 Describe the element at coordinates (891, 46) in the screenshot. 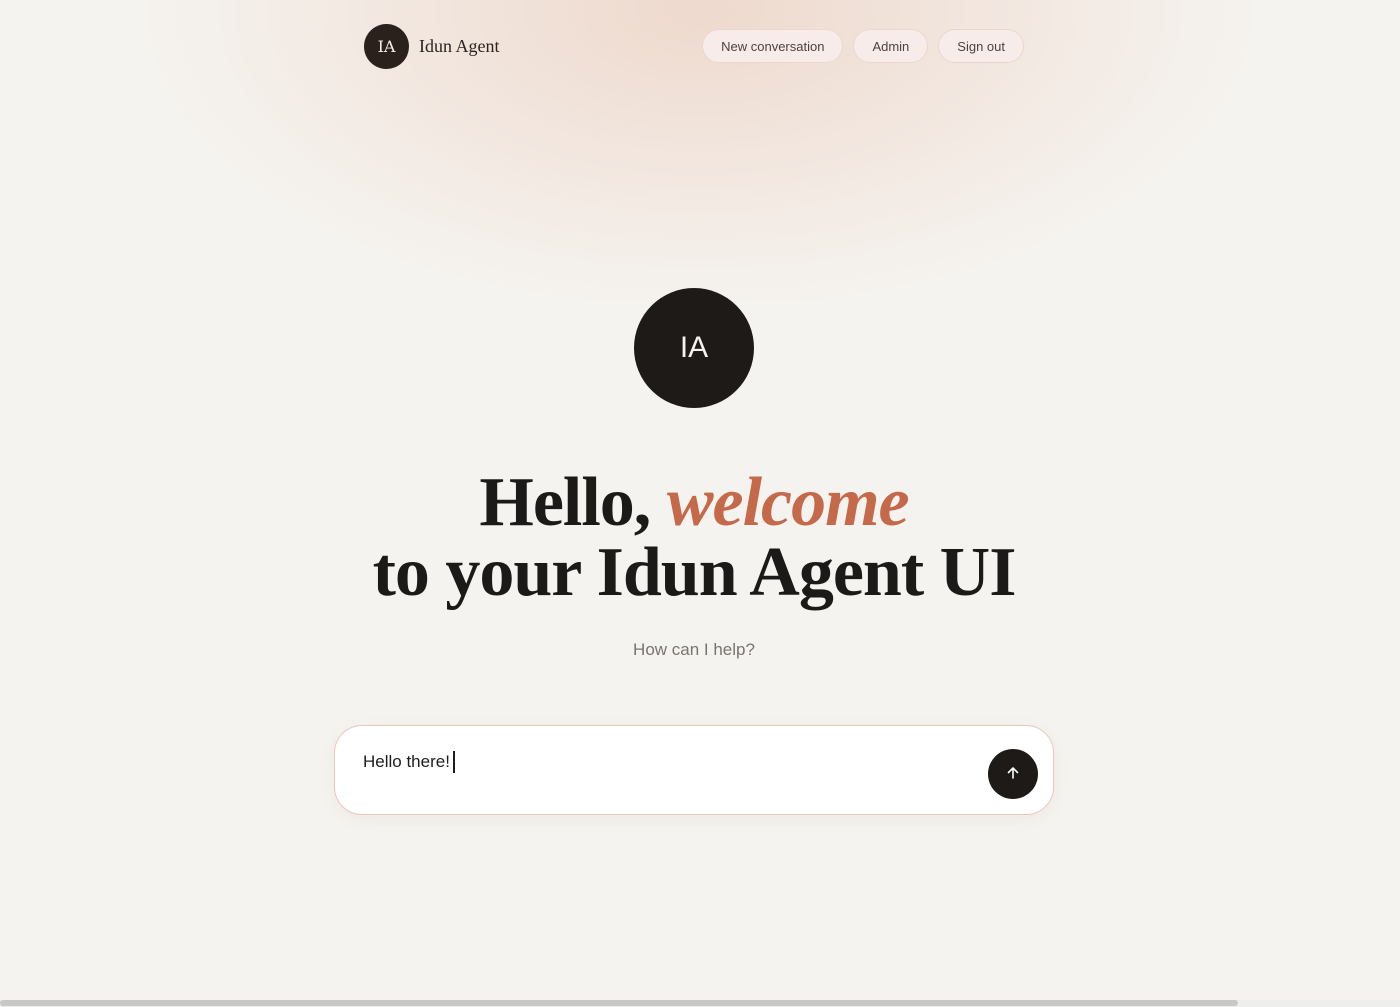

I see `admin-button: Admin` at that location.